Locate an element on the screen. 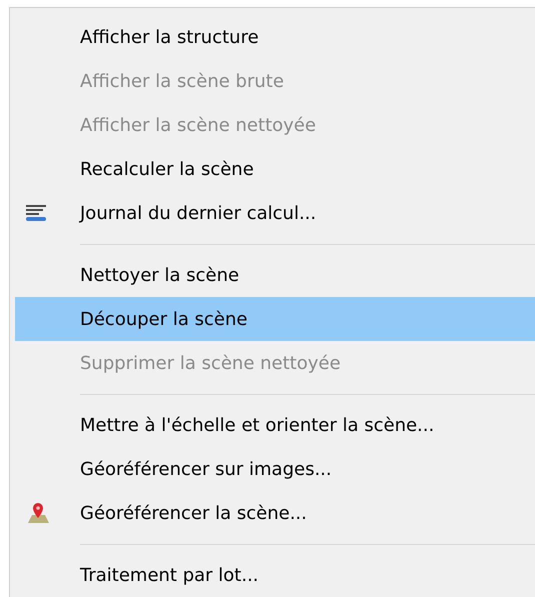  text-lines-icon is located at coordinates (36, 213).